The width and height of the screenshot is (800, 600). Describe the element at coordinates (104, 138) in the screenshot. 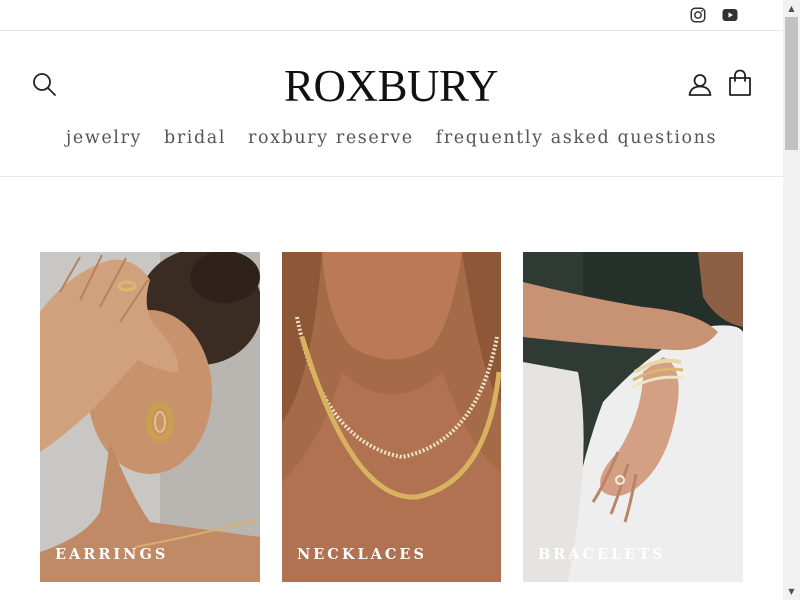

I see `nav-link-jewelry: jewelry` at that location.